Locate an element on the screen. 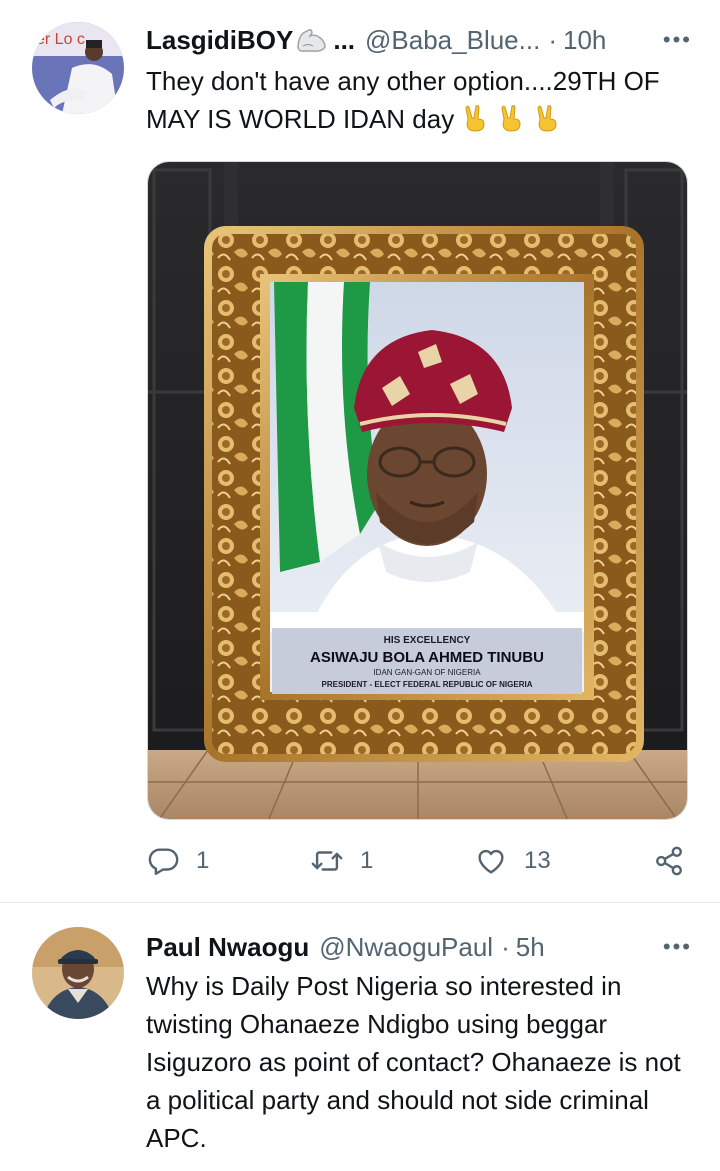  heart-icon is located at coordinates (491, 861).